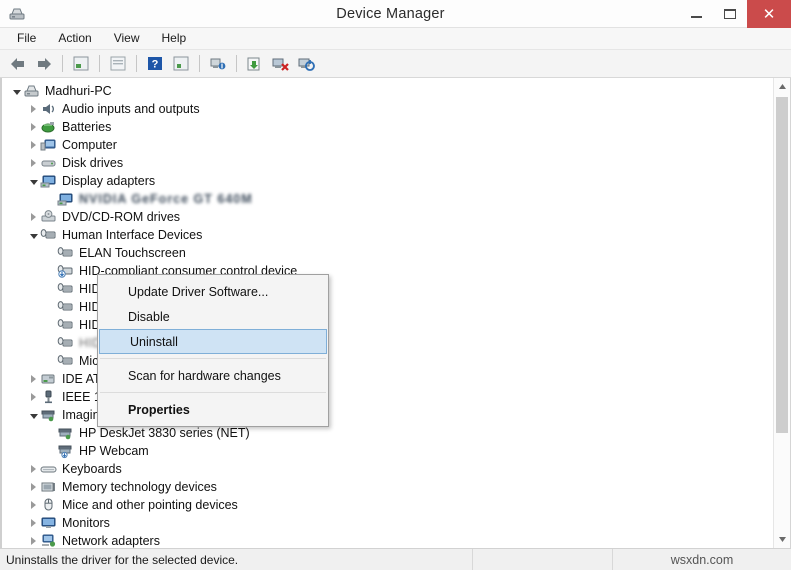 The image size is (791, 570). What do you see at coordinates (395, 64) in the screenshot?
I see `toolbar: ?` at bounding box center [395, 64].